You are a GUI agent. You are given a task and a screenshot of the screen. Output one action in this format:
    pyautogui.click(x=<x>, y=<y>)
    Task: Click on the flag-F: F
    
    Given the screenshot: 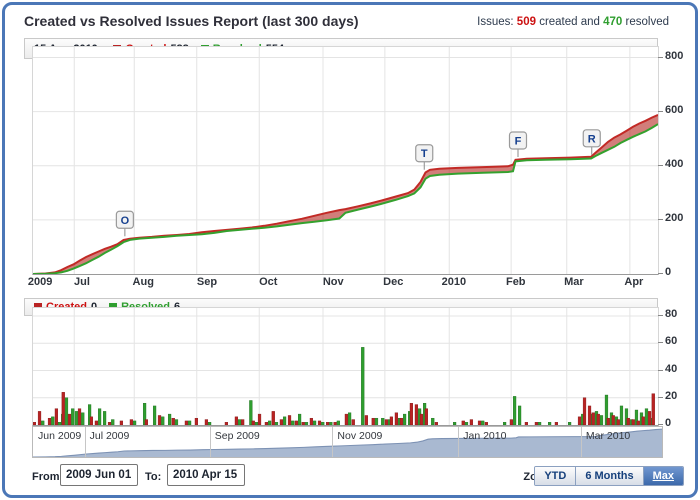 What is the action you would take?
    pyautogui.click(x=518, y=144)
    